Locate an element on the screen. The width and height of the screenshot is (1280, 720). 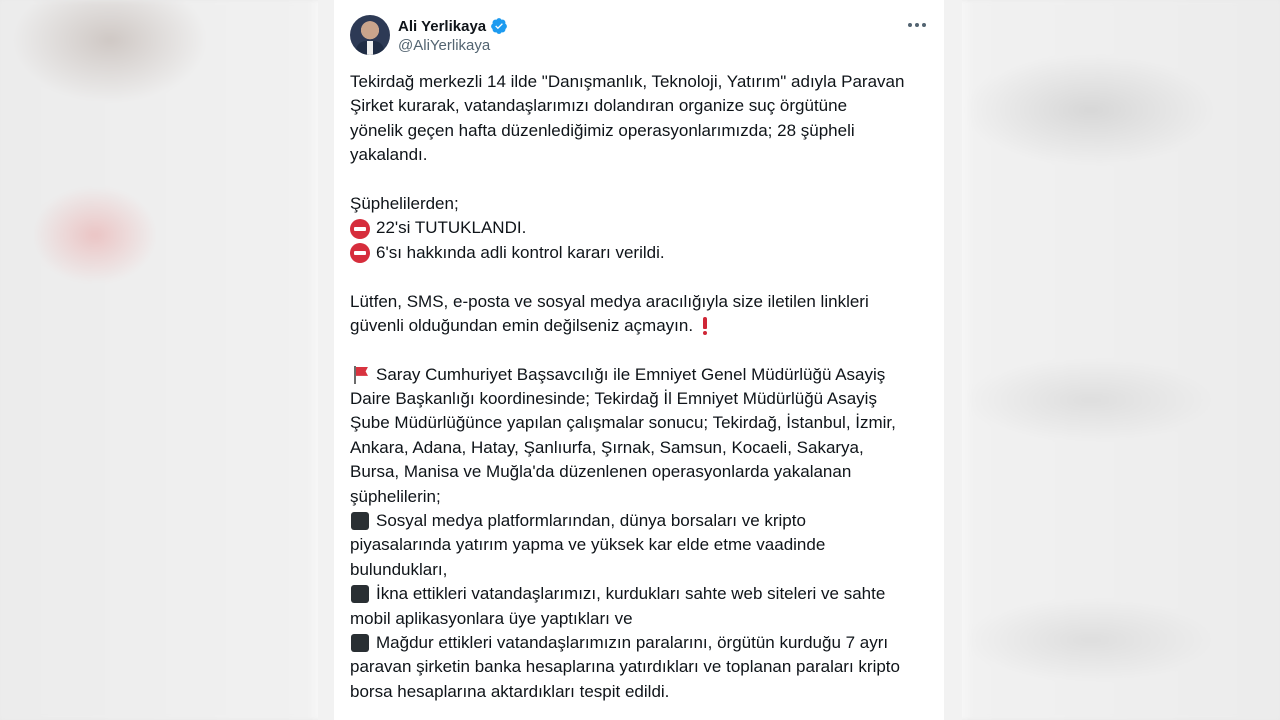
post-text-segment: yakalandı. is located at coordinates (389, 155).